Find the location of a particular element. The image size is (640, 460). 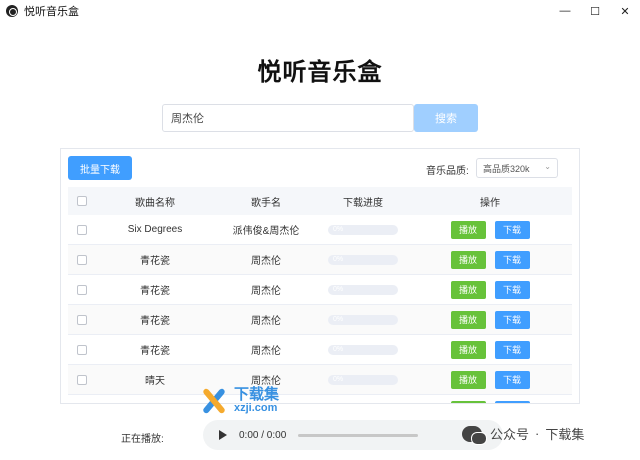

quality-select: 高品质320k ⌄ is located at coordinates (517, 168).